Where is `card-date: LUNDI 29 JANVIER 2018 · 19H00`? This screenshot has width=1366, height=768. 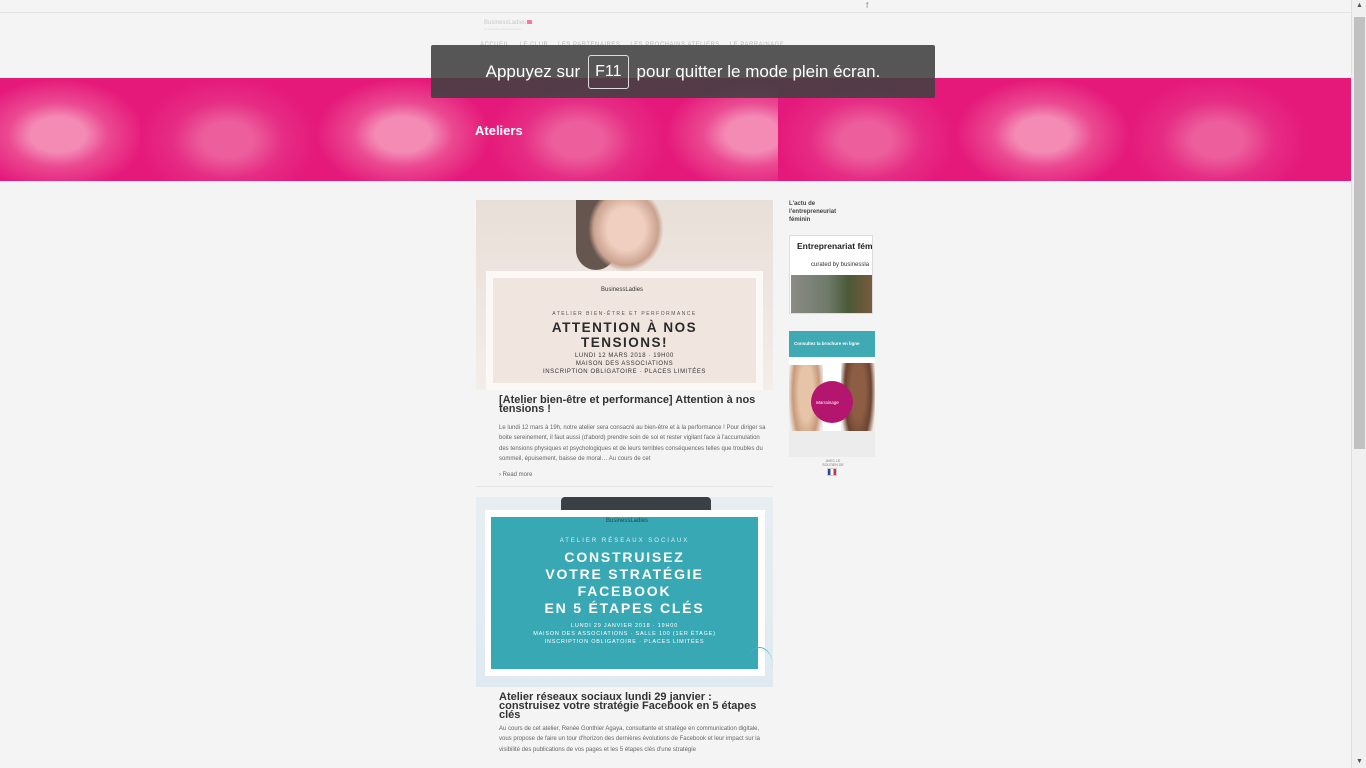
card-date: LUNDI 29 JANVIER 2018 · 19H00 is located at coordinates (624, 626).